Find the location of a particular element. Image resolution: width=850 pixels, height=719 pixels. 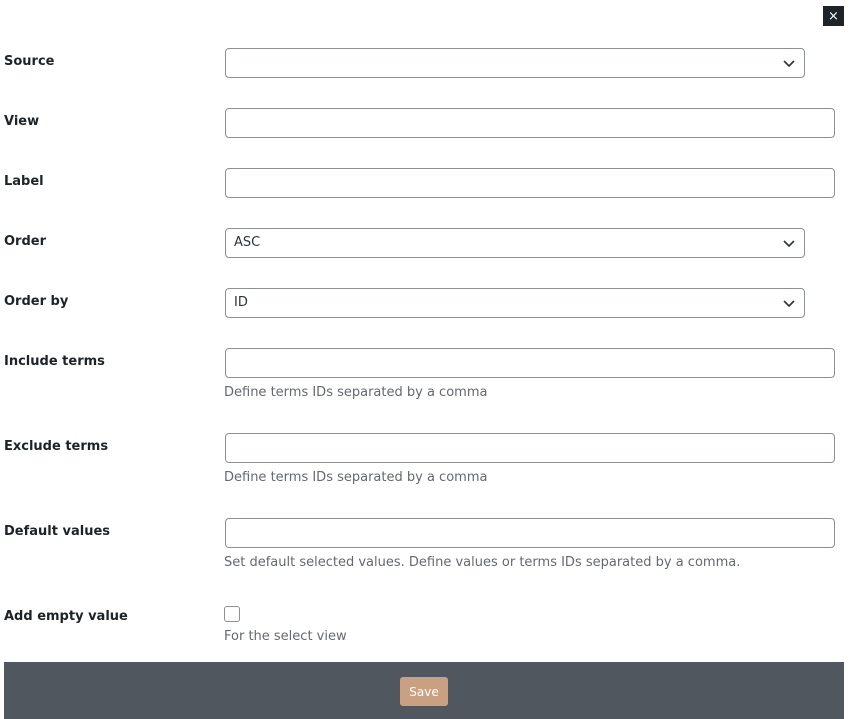

exclude-terms-description: Define terms IDs separated by a comma is located at coordinates (356, 477).